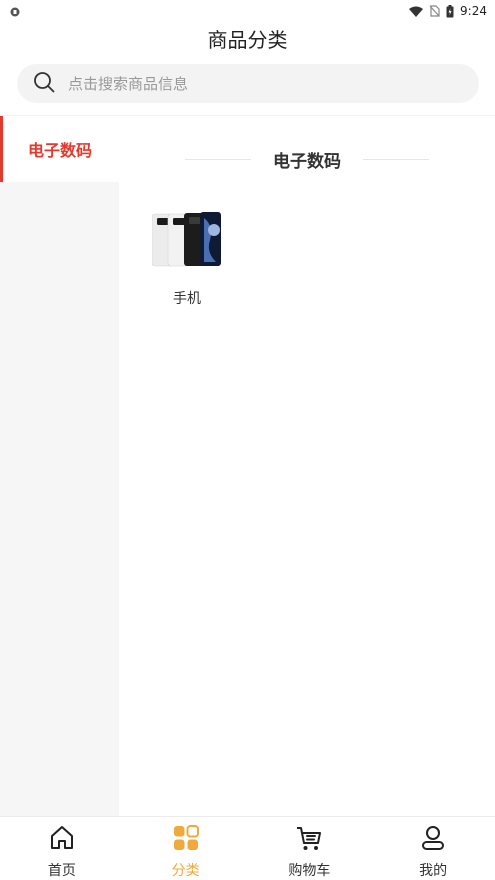 The height and width of the screenshot is (880, 495). What do you see at coordinates (450, 11) in the screenshot?
I see `battery-icon` at bounding box center [450, 11].